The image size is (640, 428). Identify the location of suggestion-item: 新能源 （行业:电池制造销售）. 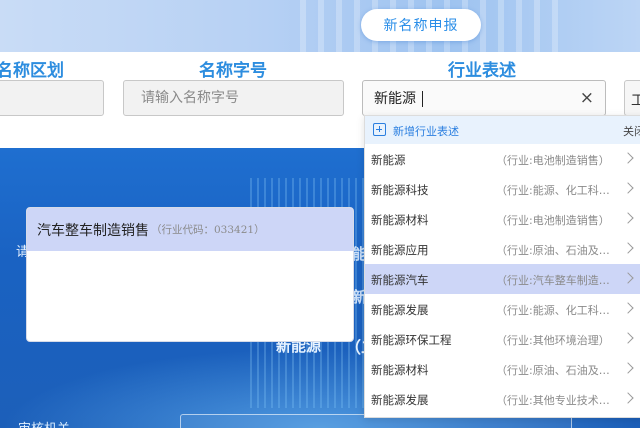
(502, 159).